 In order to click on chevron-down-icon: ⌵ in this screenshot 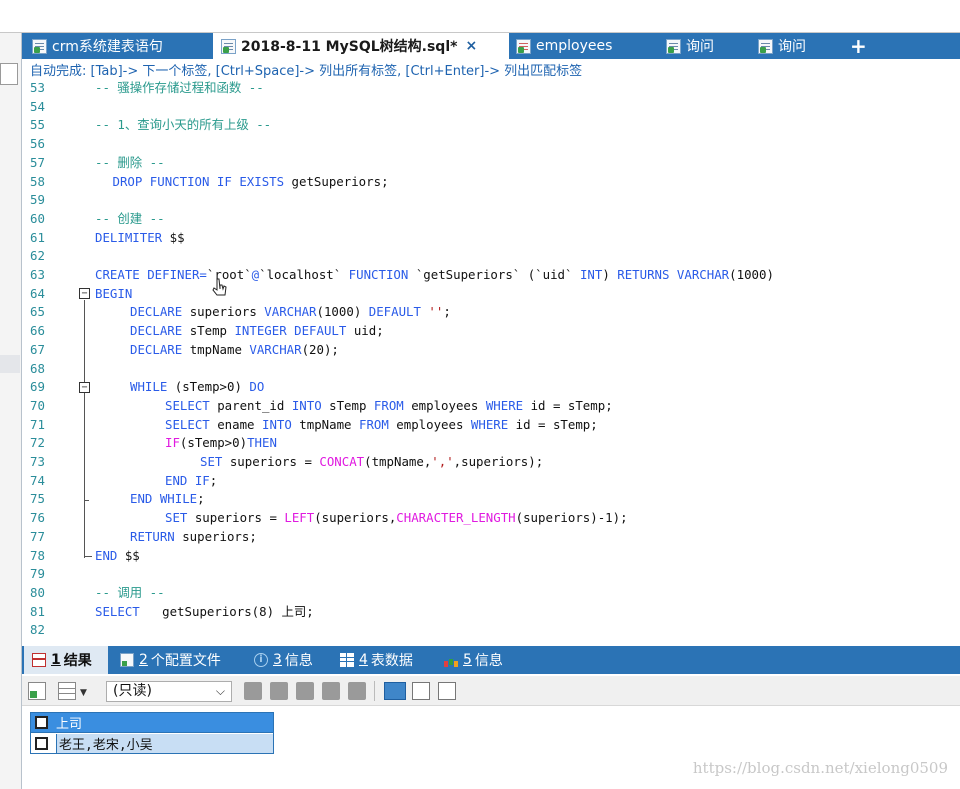, I will do `click(220, 691)`.